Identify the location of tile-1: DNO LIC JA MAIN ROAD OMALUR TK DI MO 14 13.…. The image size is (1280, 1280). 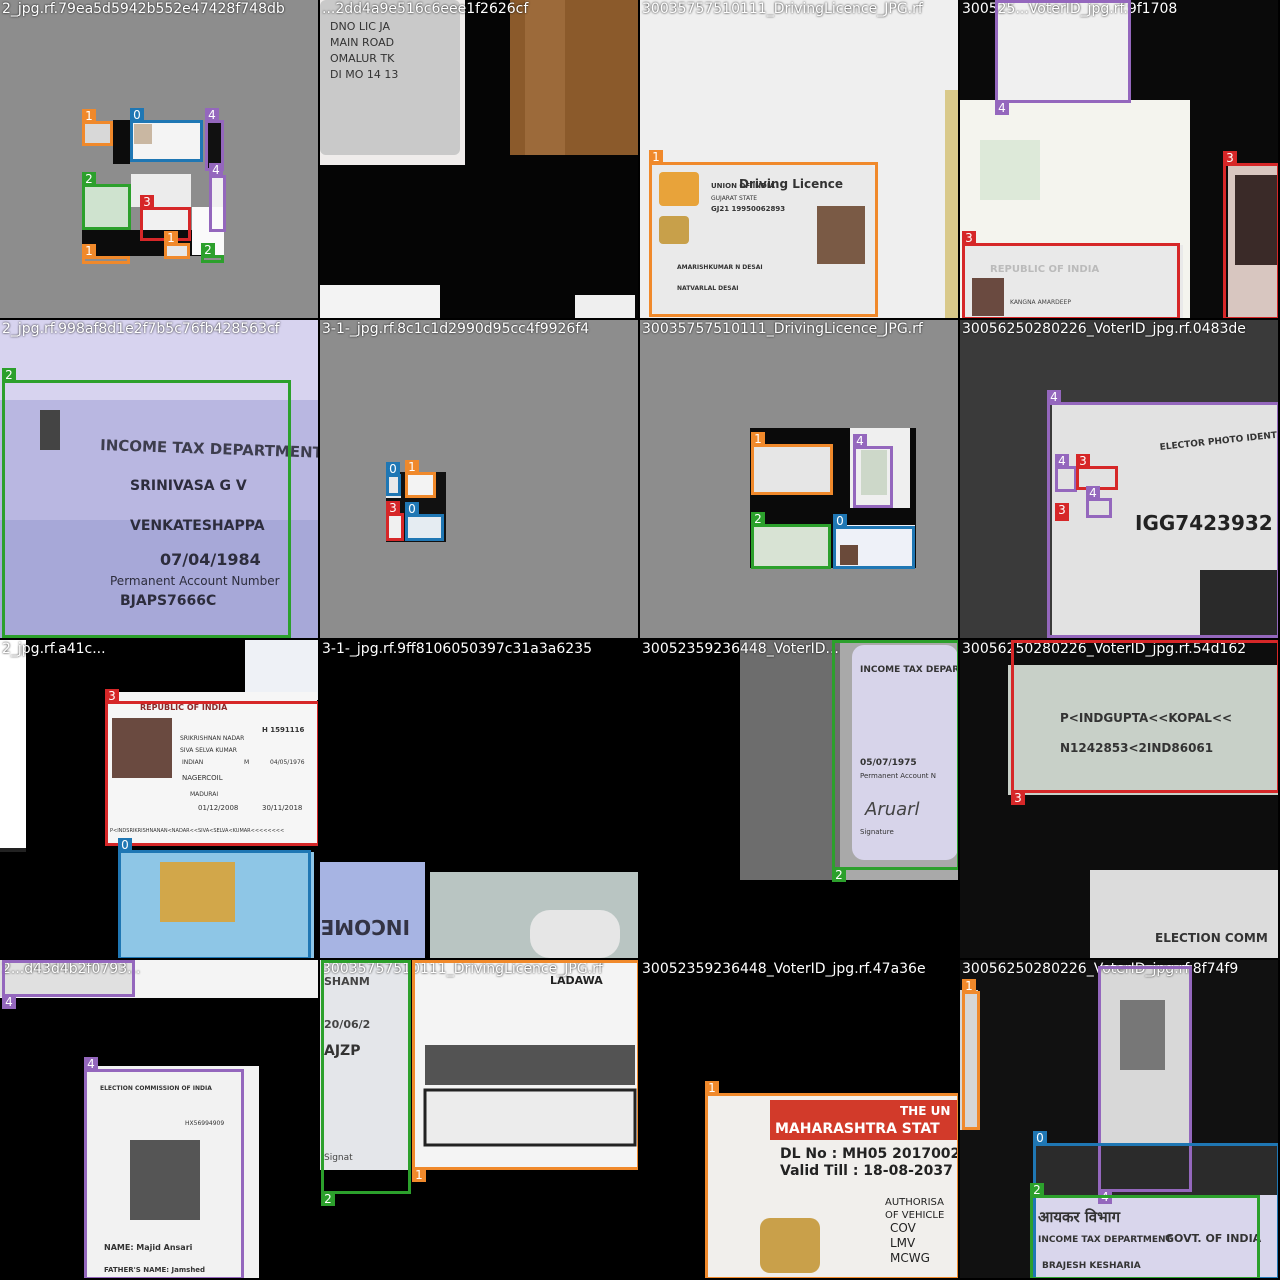
(479, 159).